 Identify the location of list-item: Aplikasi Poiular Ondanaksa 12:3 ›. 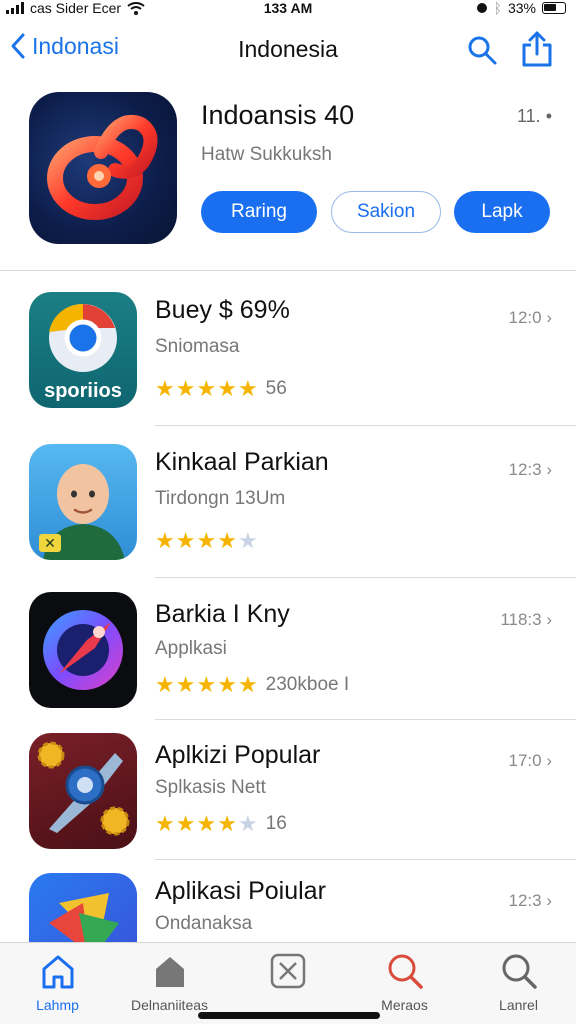
(288, 907).